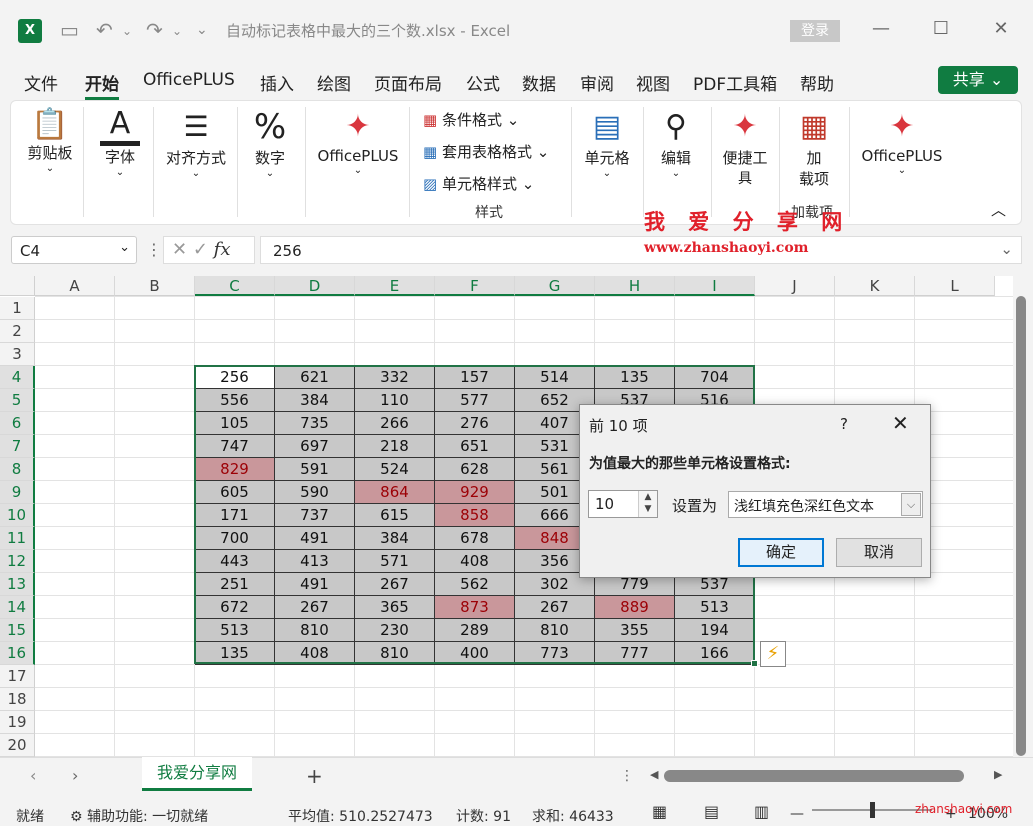 The image size is (1033, 826). I want to click on edit-button: ⚲ 编辑 ⌄, so click(676, 143).